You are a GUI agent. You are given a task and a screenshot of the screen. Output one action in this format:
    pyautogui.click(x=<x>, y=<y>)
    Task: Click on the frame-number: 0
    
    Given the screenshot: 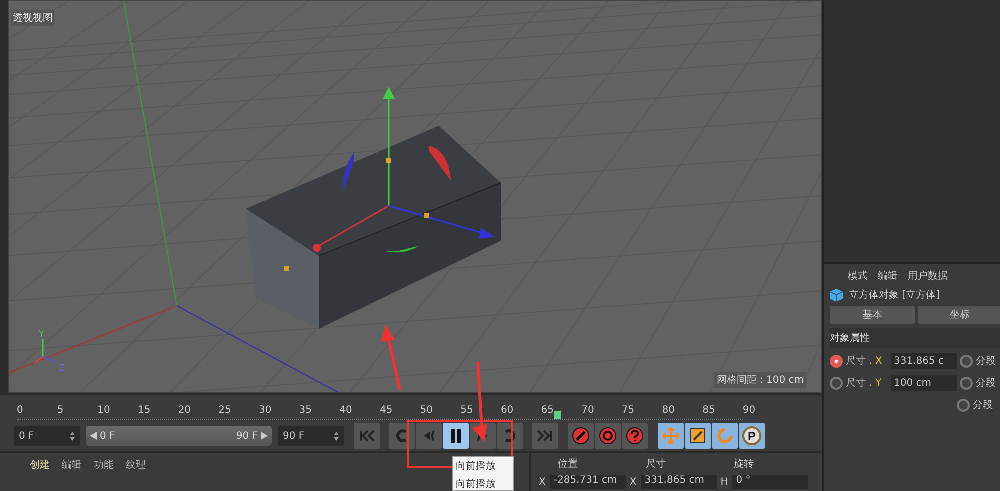 What is the action you would take?
    pyautogui.click(x=20, y=410)
    